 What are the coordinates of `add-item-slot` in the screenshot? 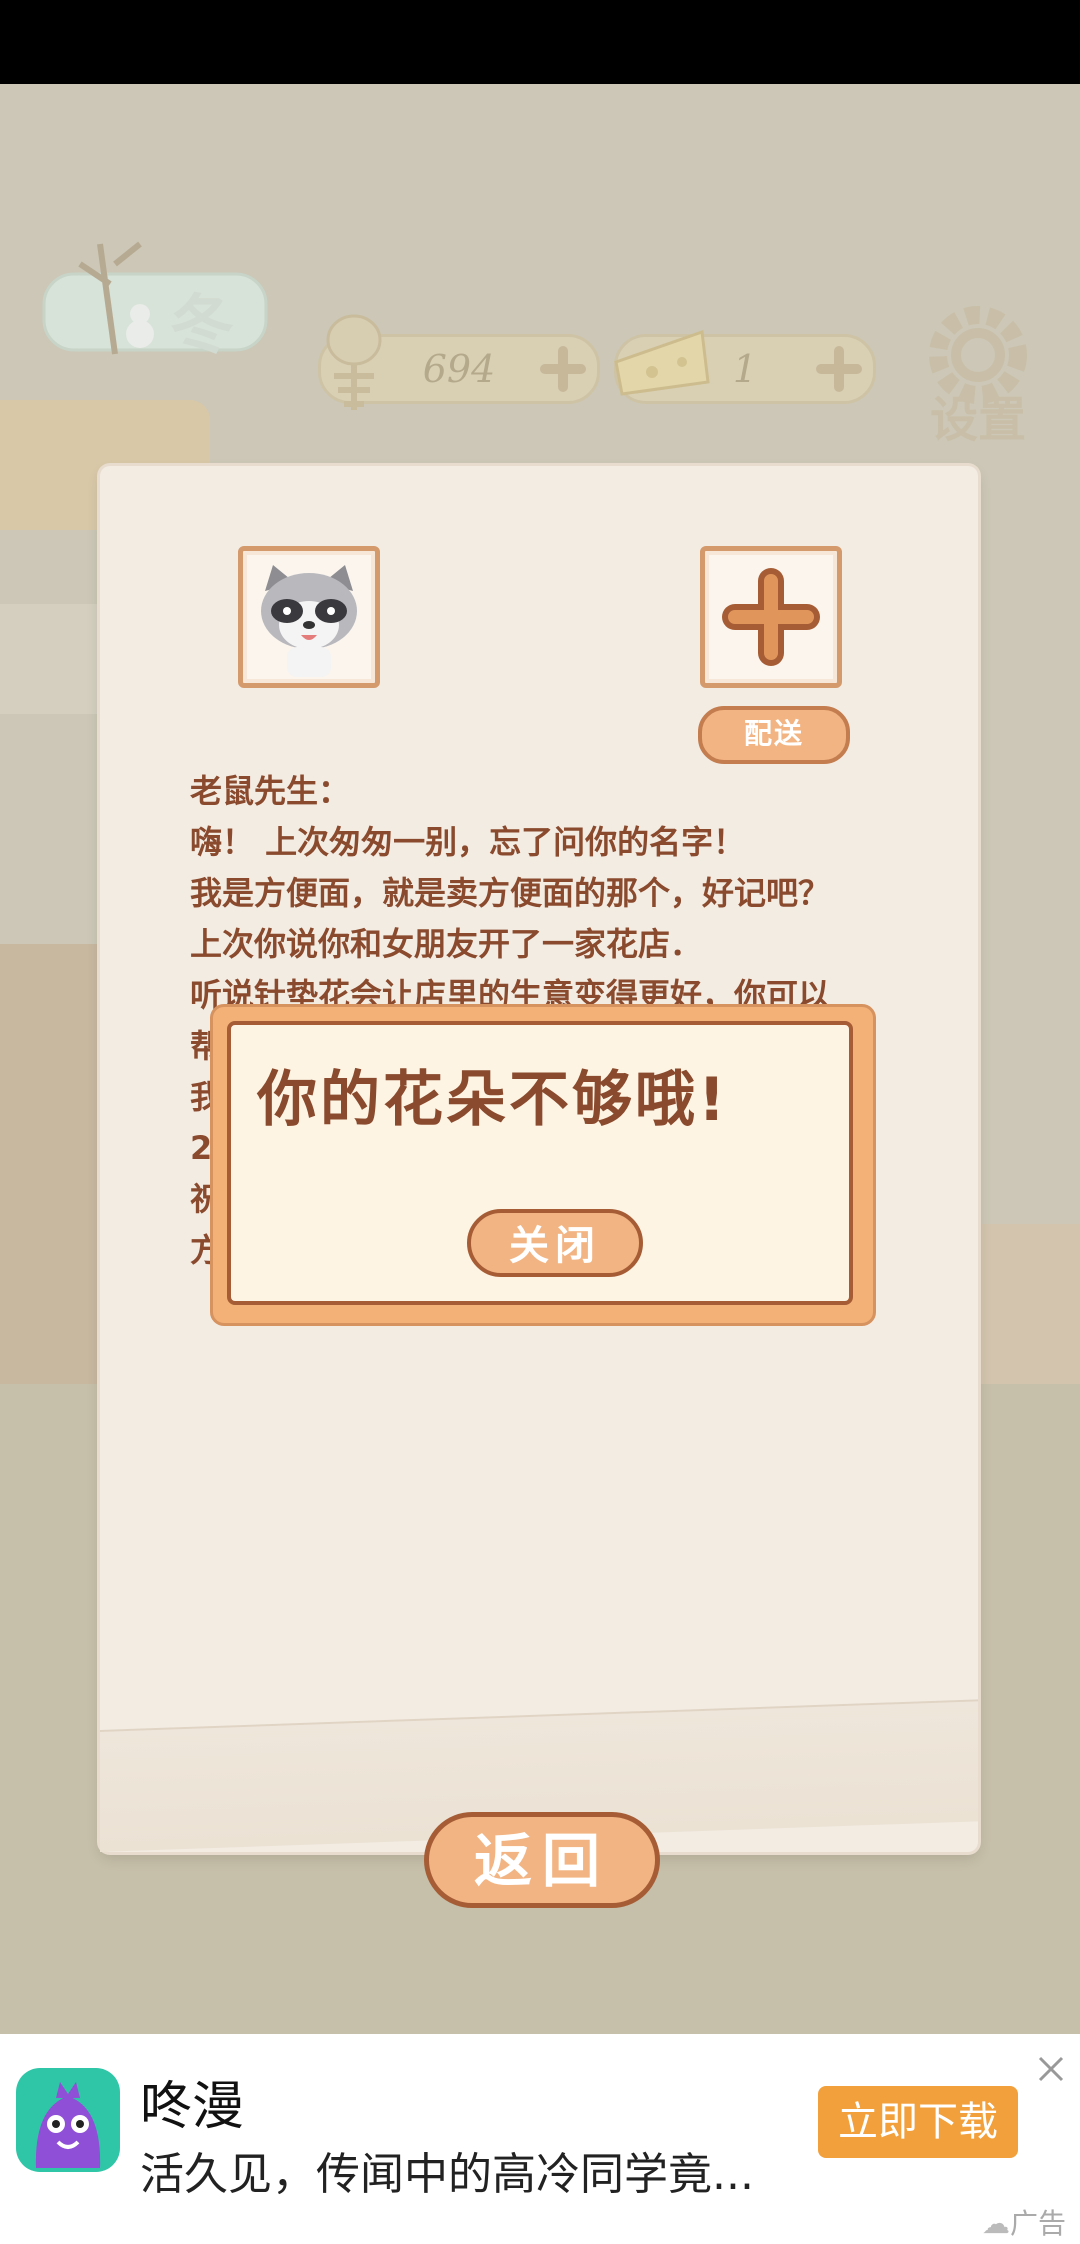 It's located at (771, 617).